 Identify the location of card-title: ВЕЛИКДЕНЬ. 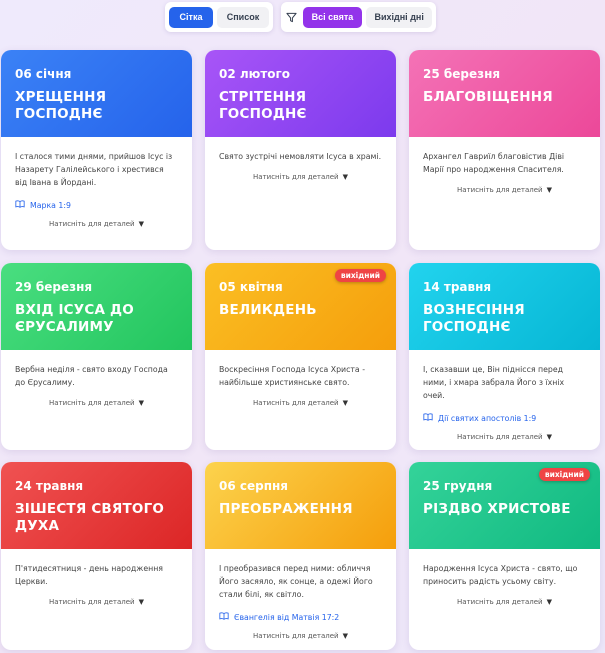
(268, 310).